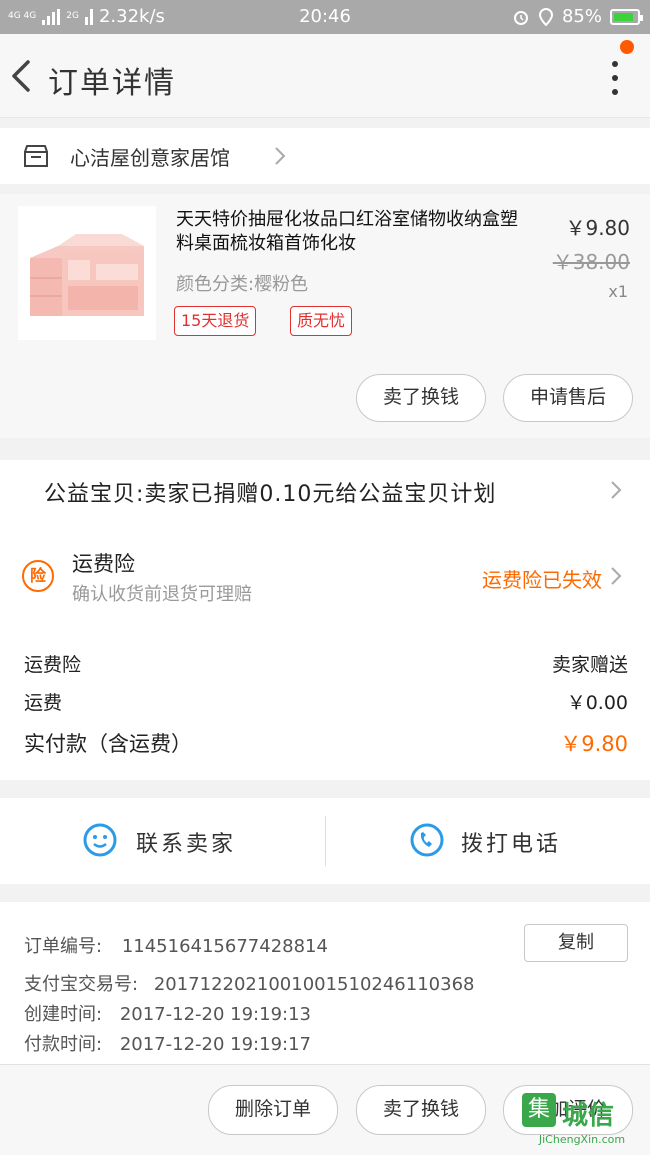 This screenshot has height=1155, width=650. What do you see at coordinates (215, 1044) in the screenshot?
I see `paid-time: 2017-12-20 19:19:17` at bounding box center [215, 1044].